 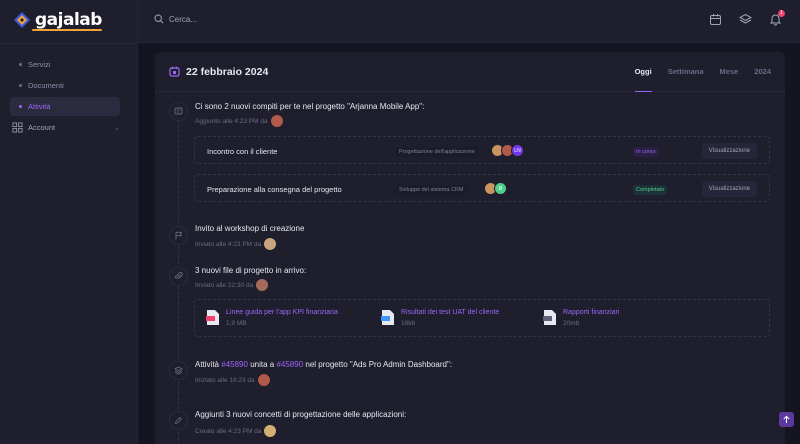 What do you see at coordinates (231, 121) in the screenshot?
I see `meta-text: Aggiunto alle 4:23 PM da` at bounding box center [231, 121].